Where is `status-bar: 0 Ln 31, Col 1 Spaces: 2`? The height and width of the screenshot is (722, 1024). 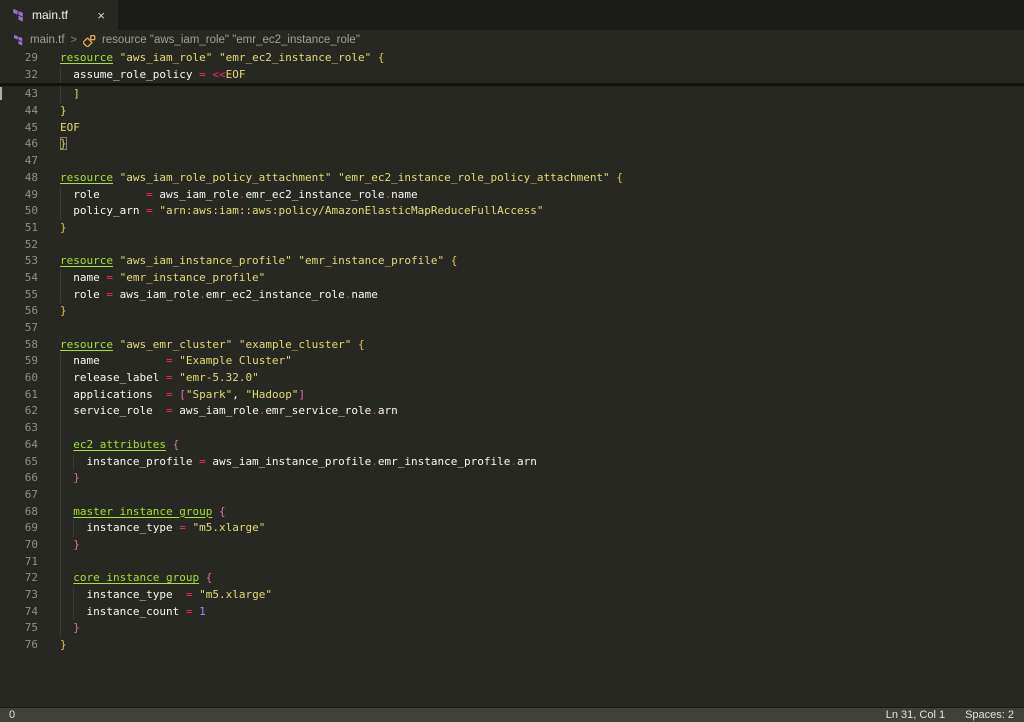 status-bar: 0 Ln 31, Col 1 Spaces: 2 is located at coordinates (512, 714).